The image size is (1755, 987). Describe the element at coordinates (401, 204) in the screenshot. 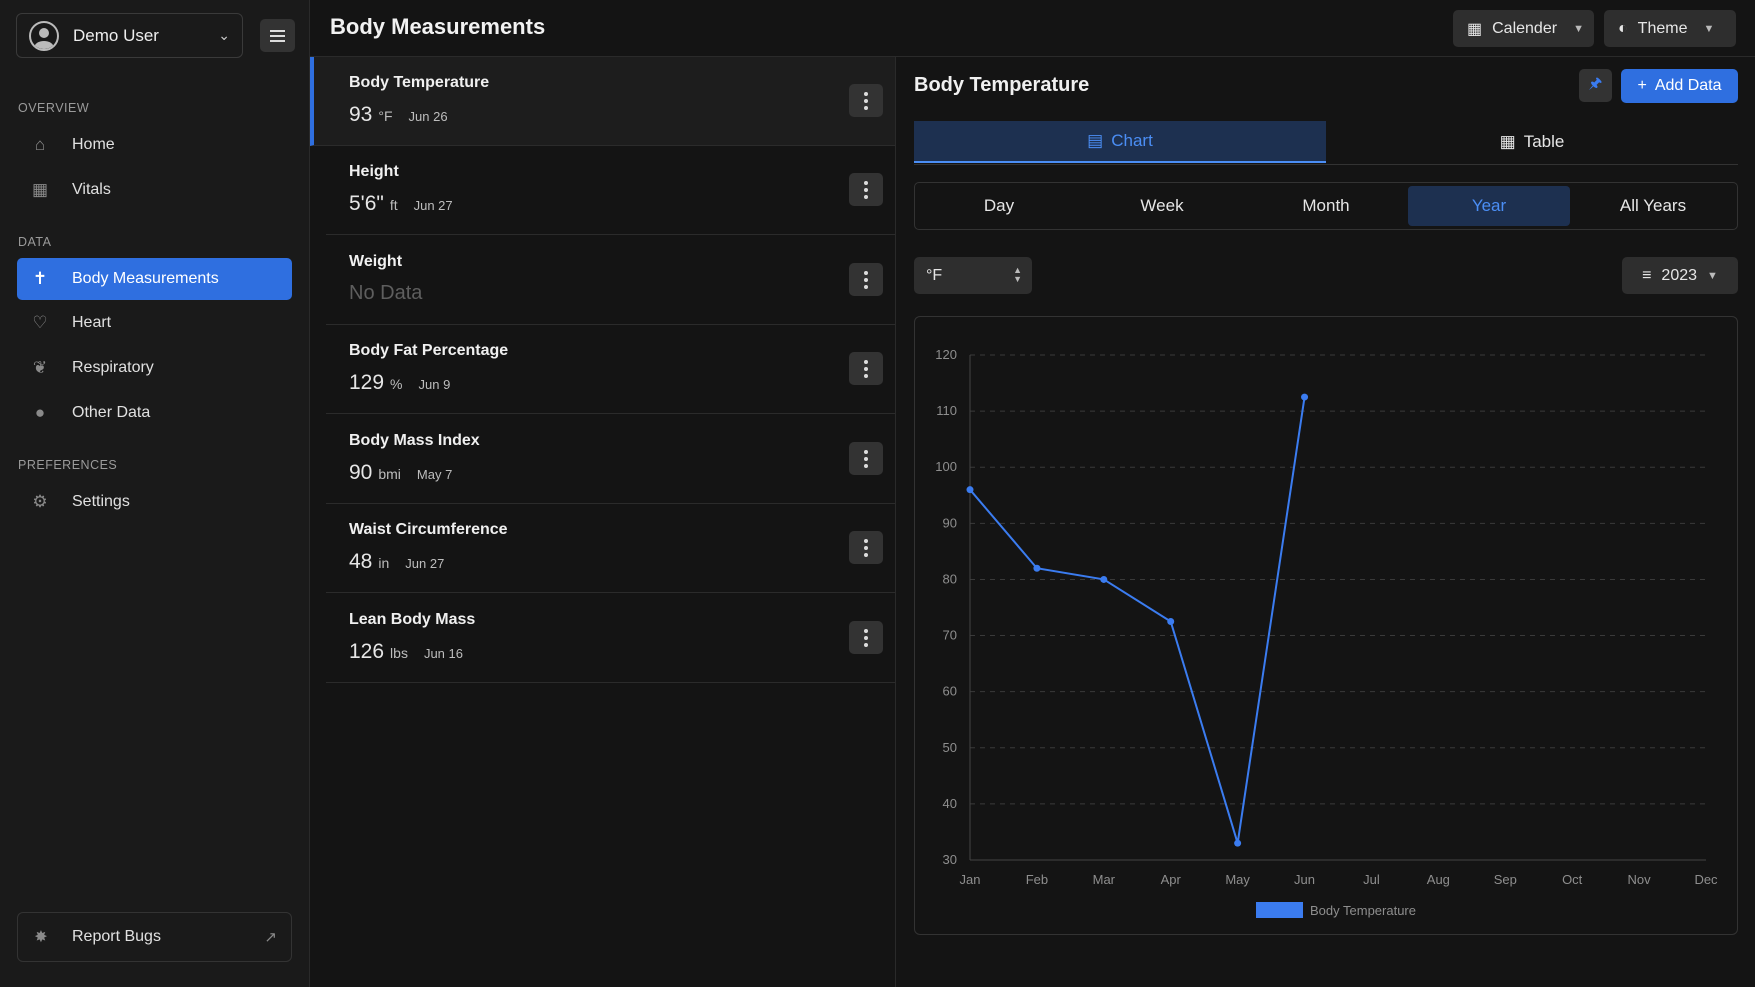

I see `measurement-value-row: 5'6" ft Jun 27` at that location.